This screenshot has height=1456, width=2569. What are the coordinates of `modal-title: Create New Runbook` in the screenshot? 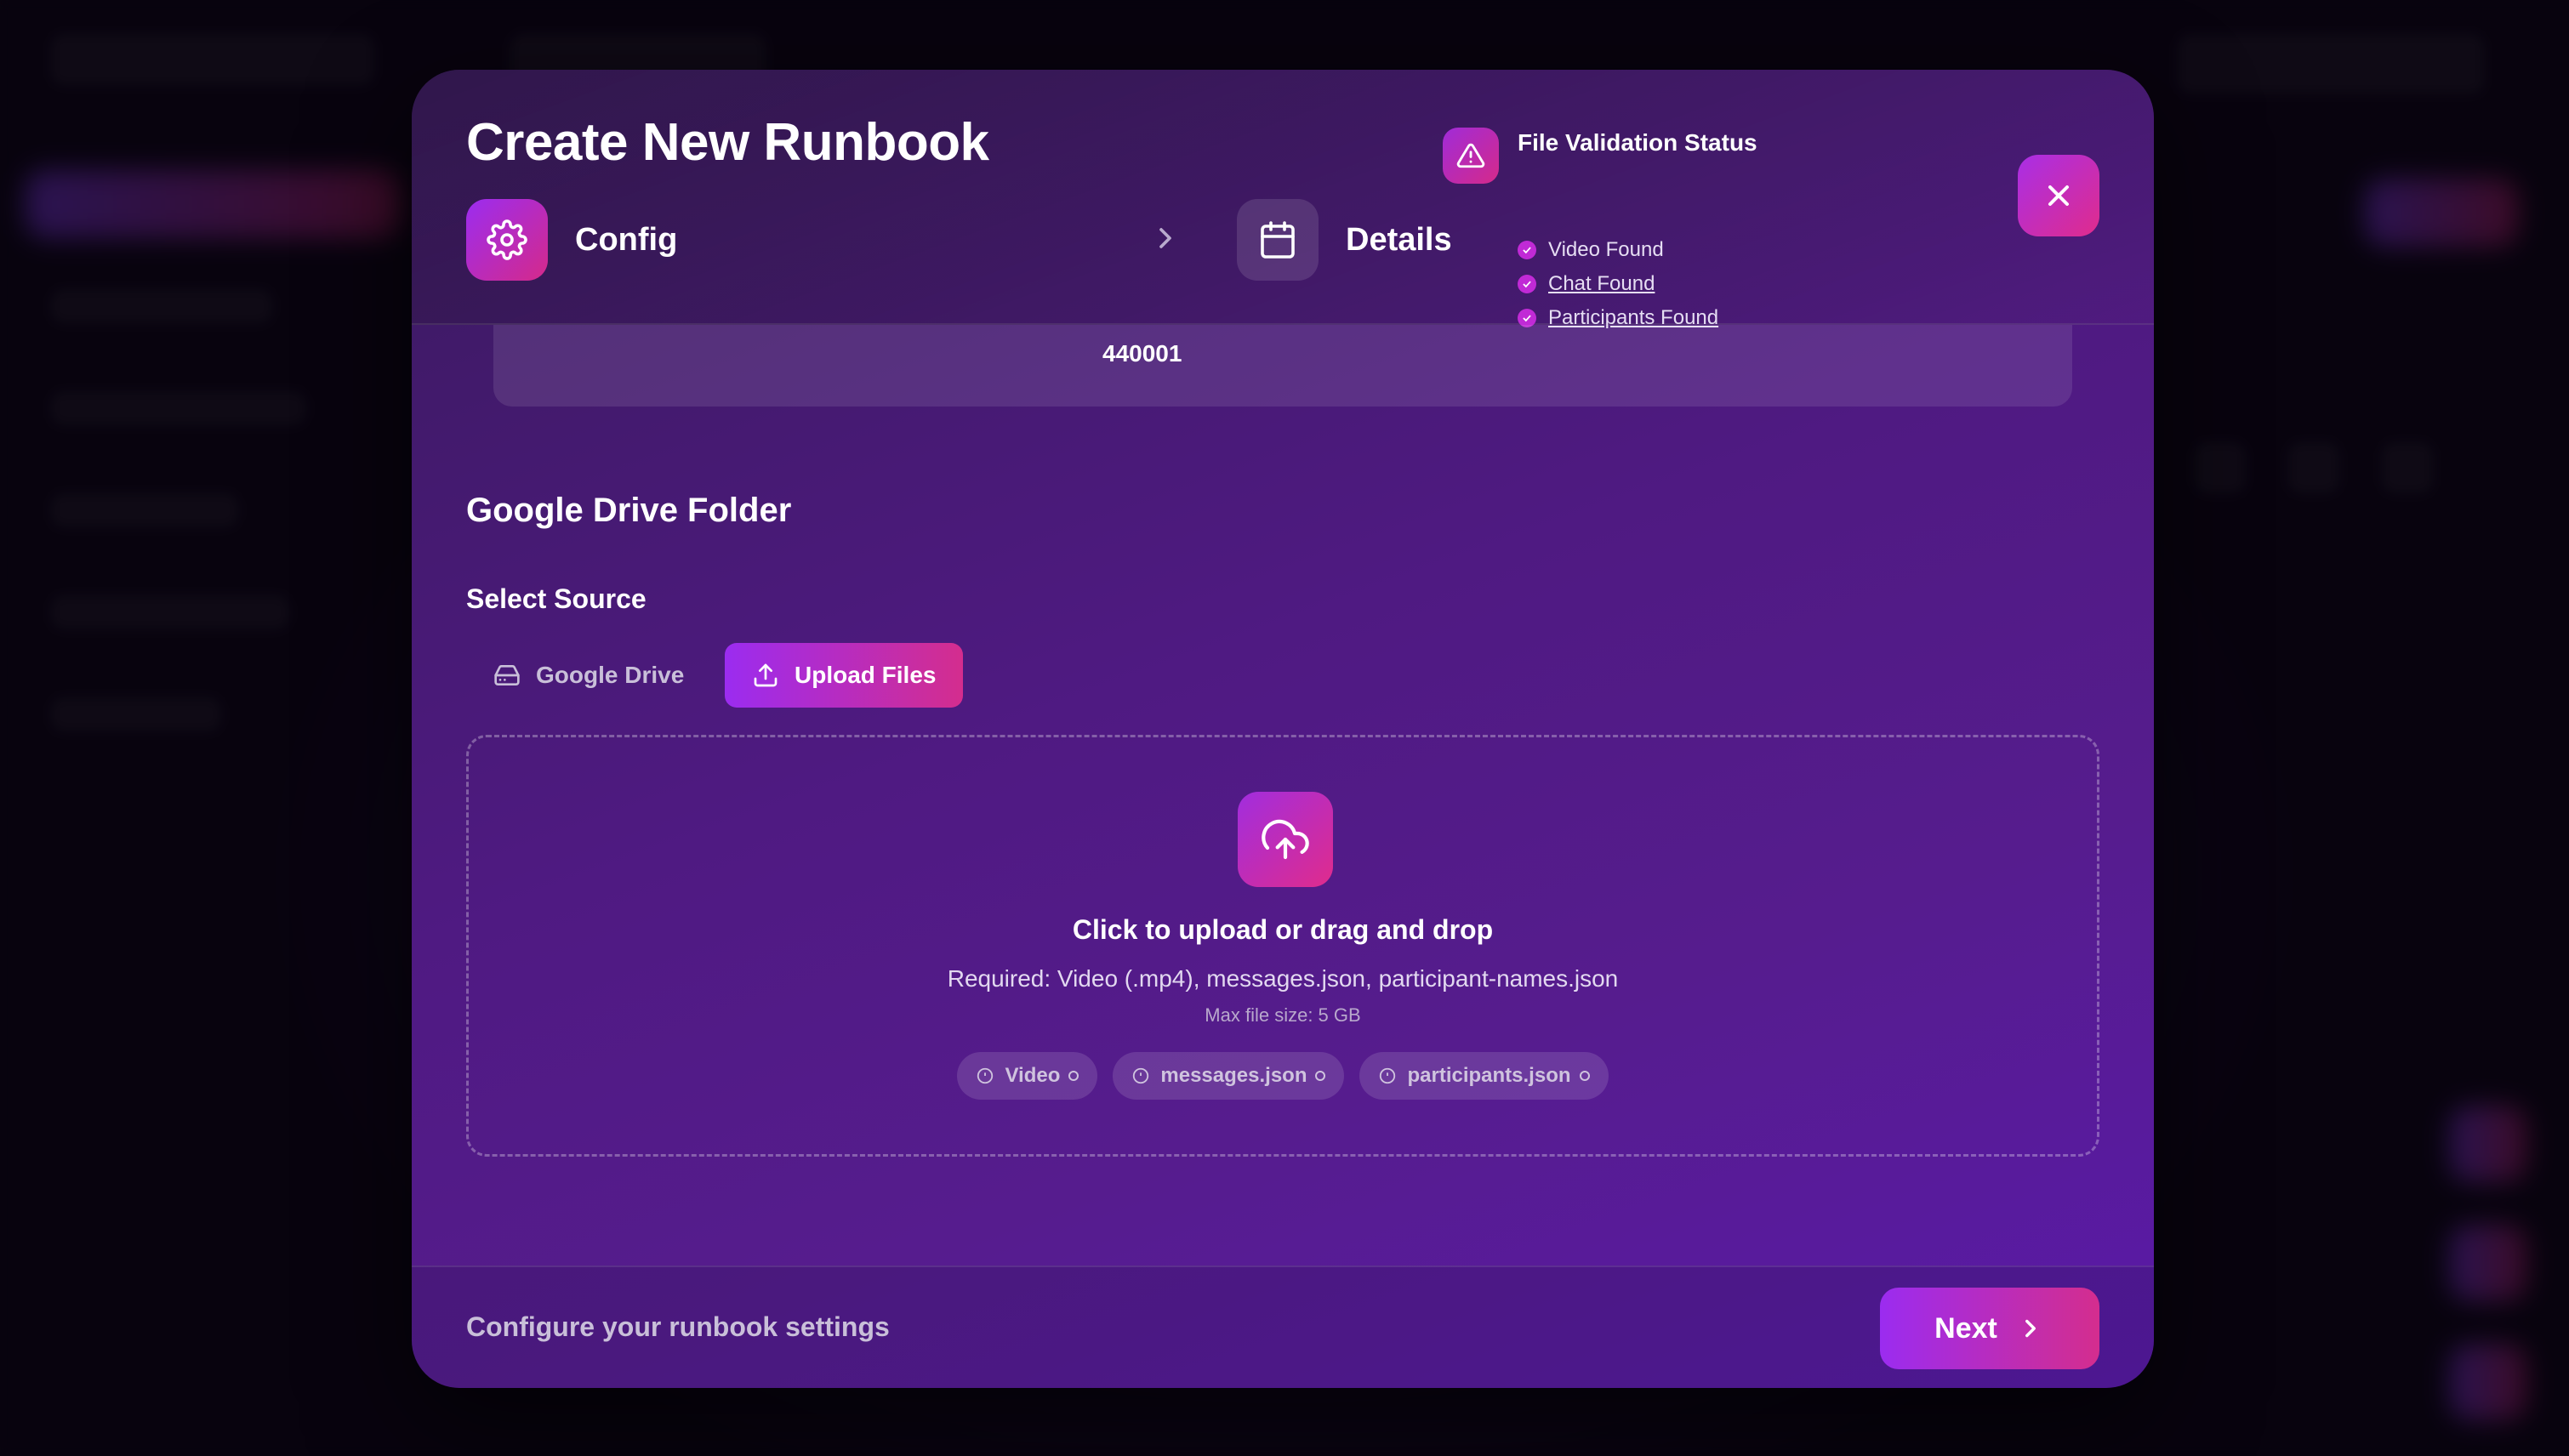 It's located at (727, 142).